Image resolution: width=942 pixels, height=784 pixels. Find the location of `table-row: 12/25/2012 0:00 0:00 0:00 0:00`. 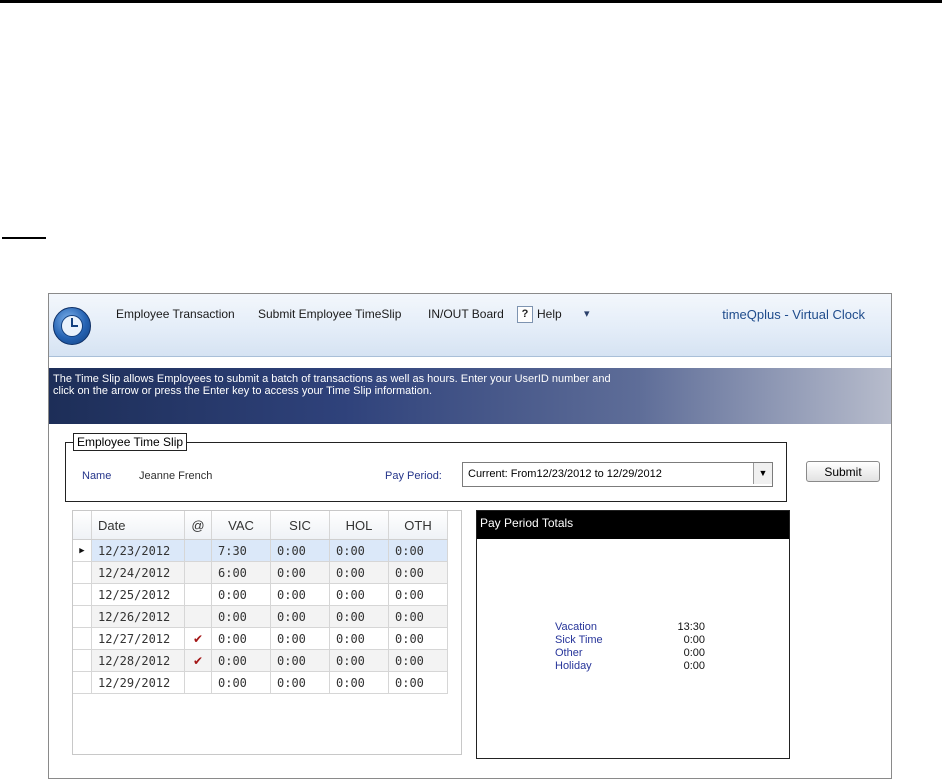

table-row: 12/25/2012 0:00 0:00 0:00 0:00 is located at coordinates (260, 594).